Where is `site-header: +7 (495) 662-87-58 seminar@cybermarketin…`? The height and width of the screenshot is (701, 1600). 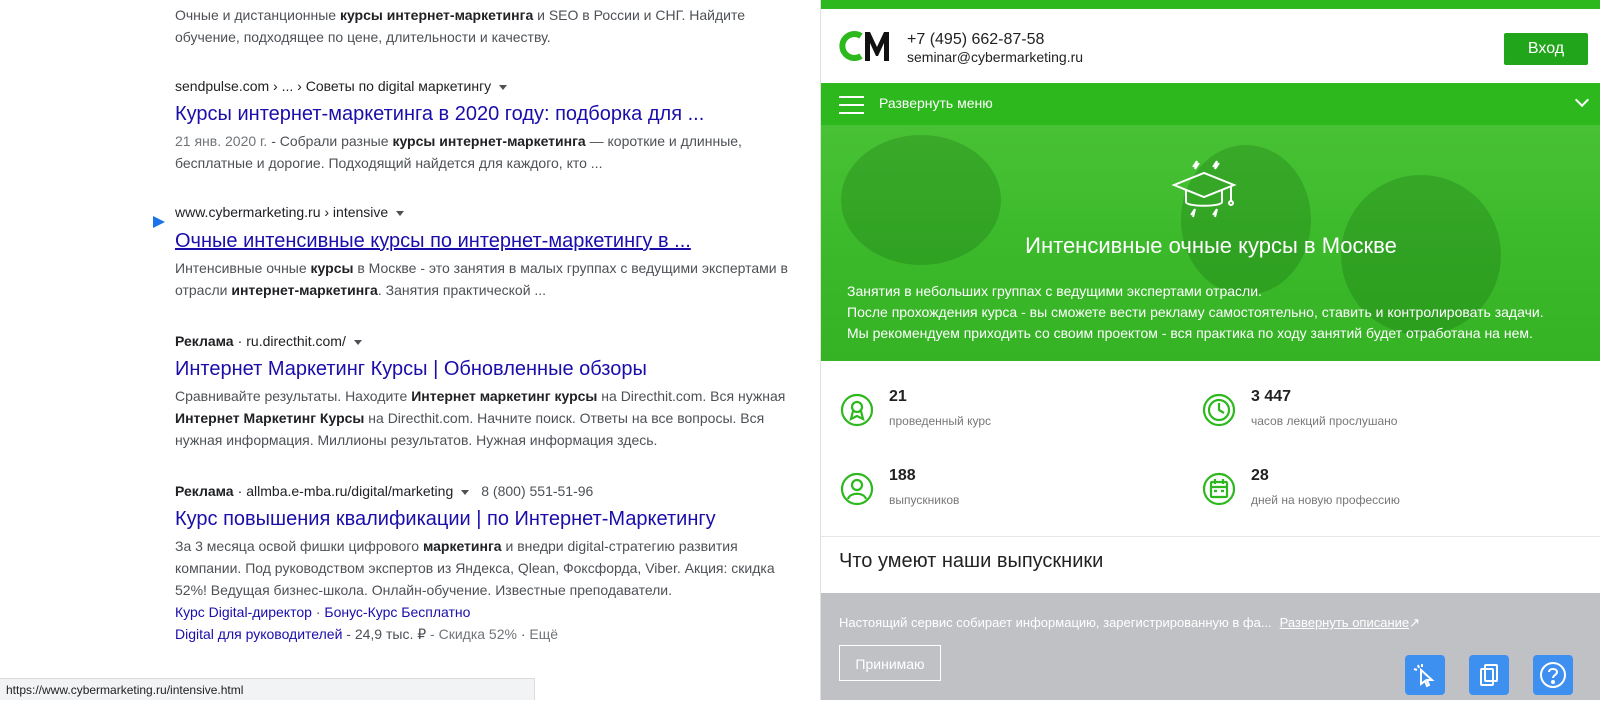 site-header: +7 (495) 662-87-58 seminar@cybermarketin… is located at coordinates (1210, 46).